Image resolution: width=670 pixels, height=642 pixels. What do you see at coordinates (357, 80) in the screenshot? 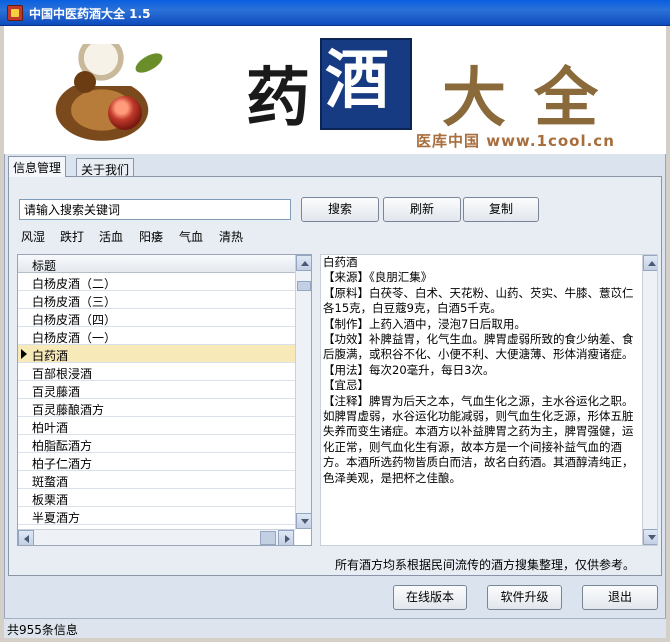
I see `banner-char-jiu: 酒` at bounding box center [357, 80].